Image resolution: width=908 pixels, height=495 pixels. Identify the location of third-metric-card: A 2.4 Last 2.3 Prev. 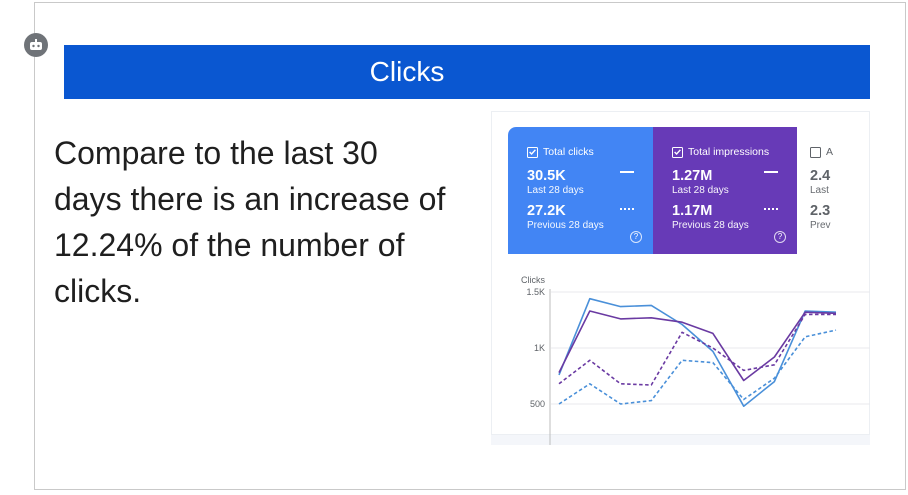
(816, 190).